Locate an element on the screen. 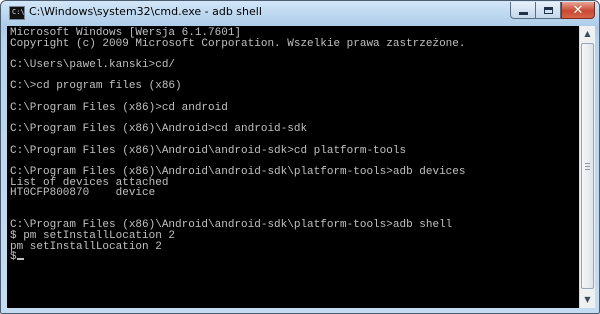 The image size is (600, 314). console-line: C:\Users\pawel.kanski>cd/ is located at coordinates (237, 65).